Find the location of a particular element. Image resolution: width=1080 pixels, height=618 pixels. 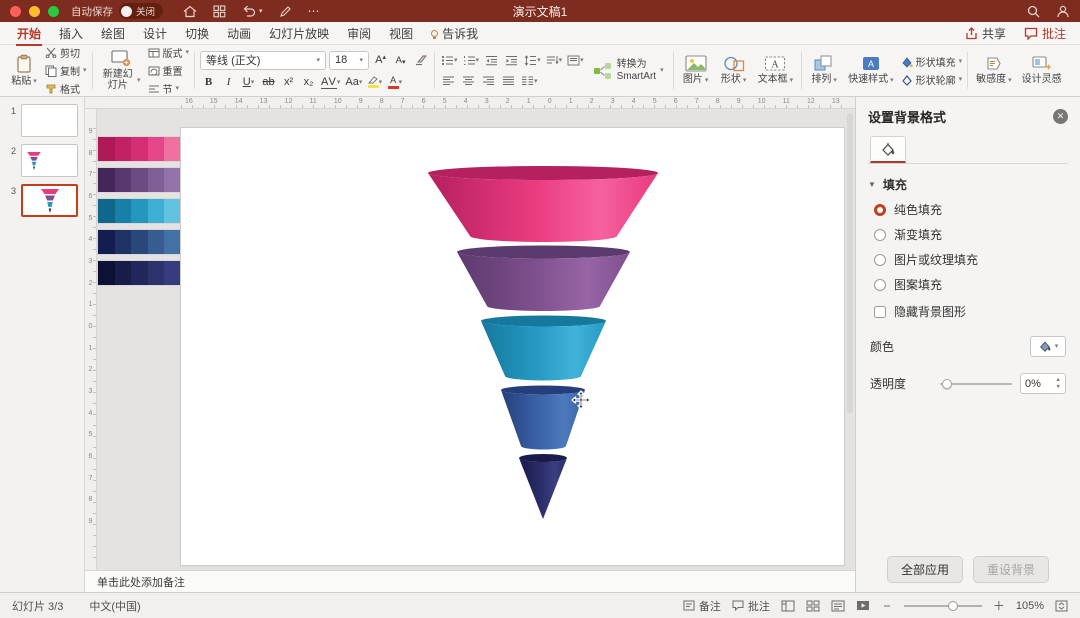

align-right-button is located at coordinates (488, 81).